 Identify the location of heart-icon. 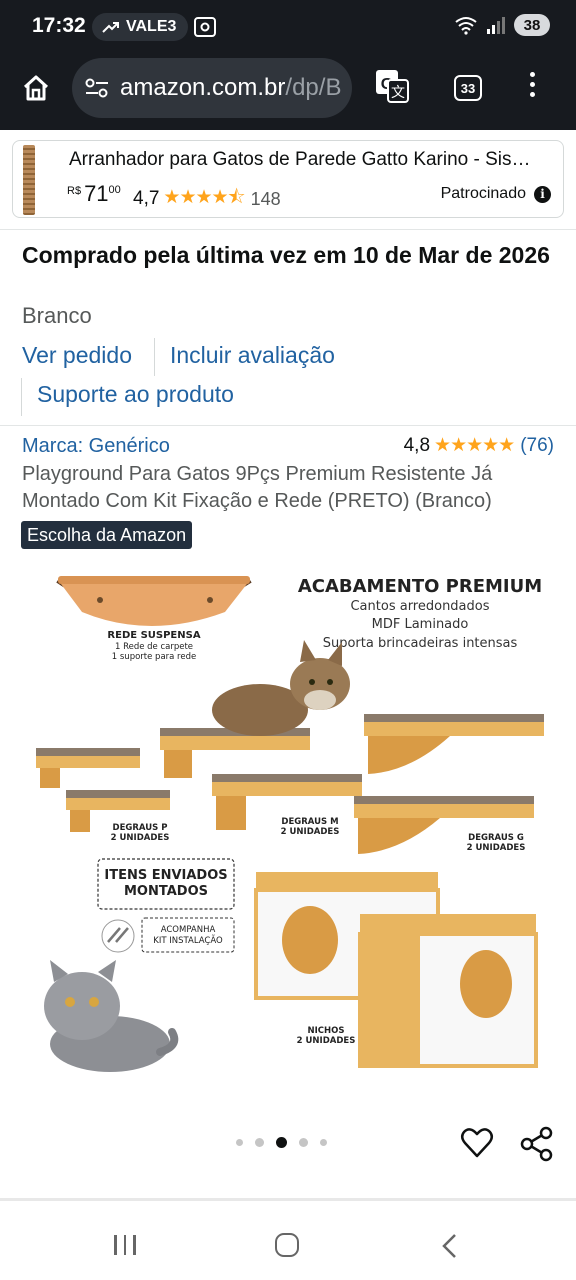
(477, 1143).